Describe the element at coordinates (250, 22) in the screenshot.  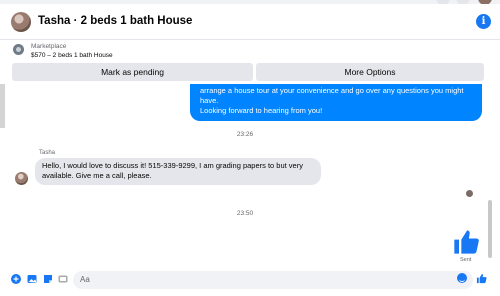
I see `chat-header: Tasha · 2 beds 1 bath House i` at that location.